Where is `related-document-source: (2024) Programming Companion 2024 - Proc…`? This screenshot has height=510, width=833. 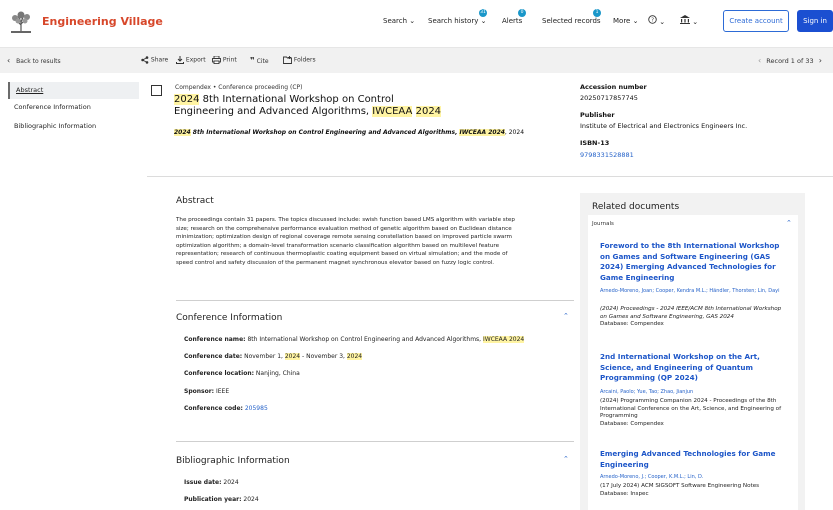 related-document-source: (2024) Programming Companion 2024 - Proc… is located at coordinates (692, 413).